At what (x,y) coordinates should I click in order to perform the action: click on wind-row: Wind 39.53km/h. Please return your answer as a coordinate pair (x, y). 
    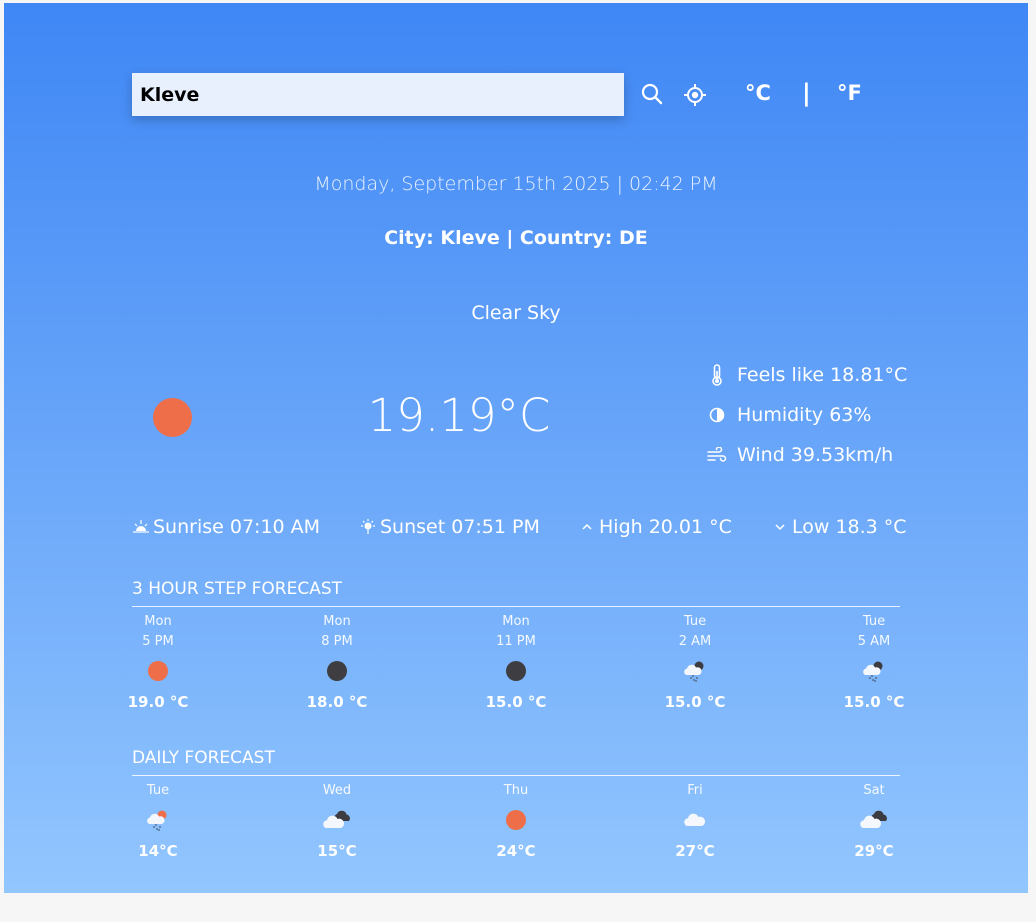
    Looking at the image, I should click on (800, 455).